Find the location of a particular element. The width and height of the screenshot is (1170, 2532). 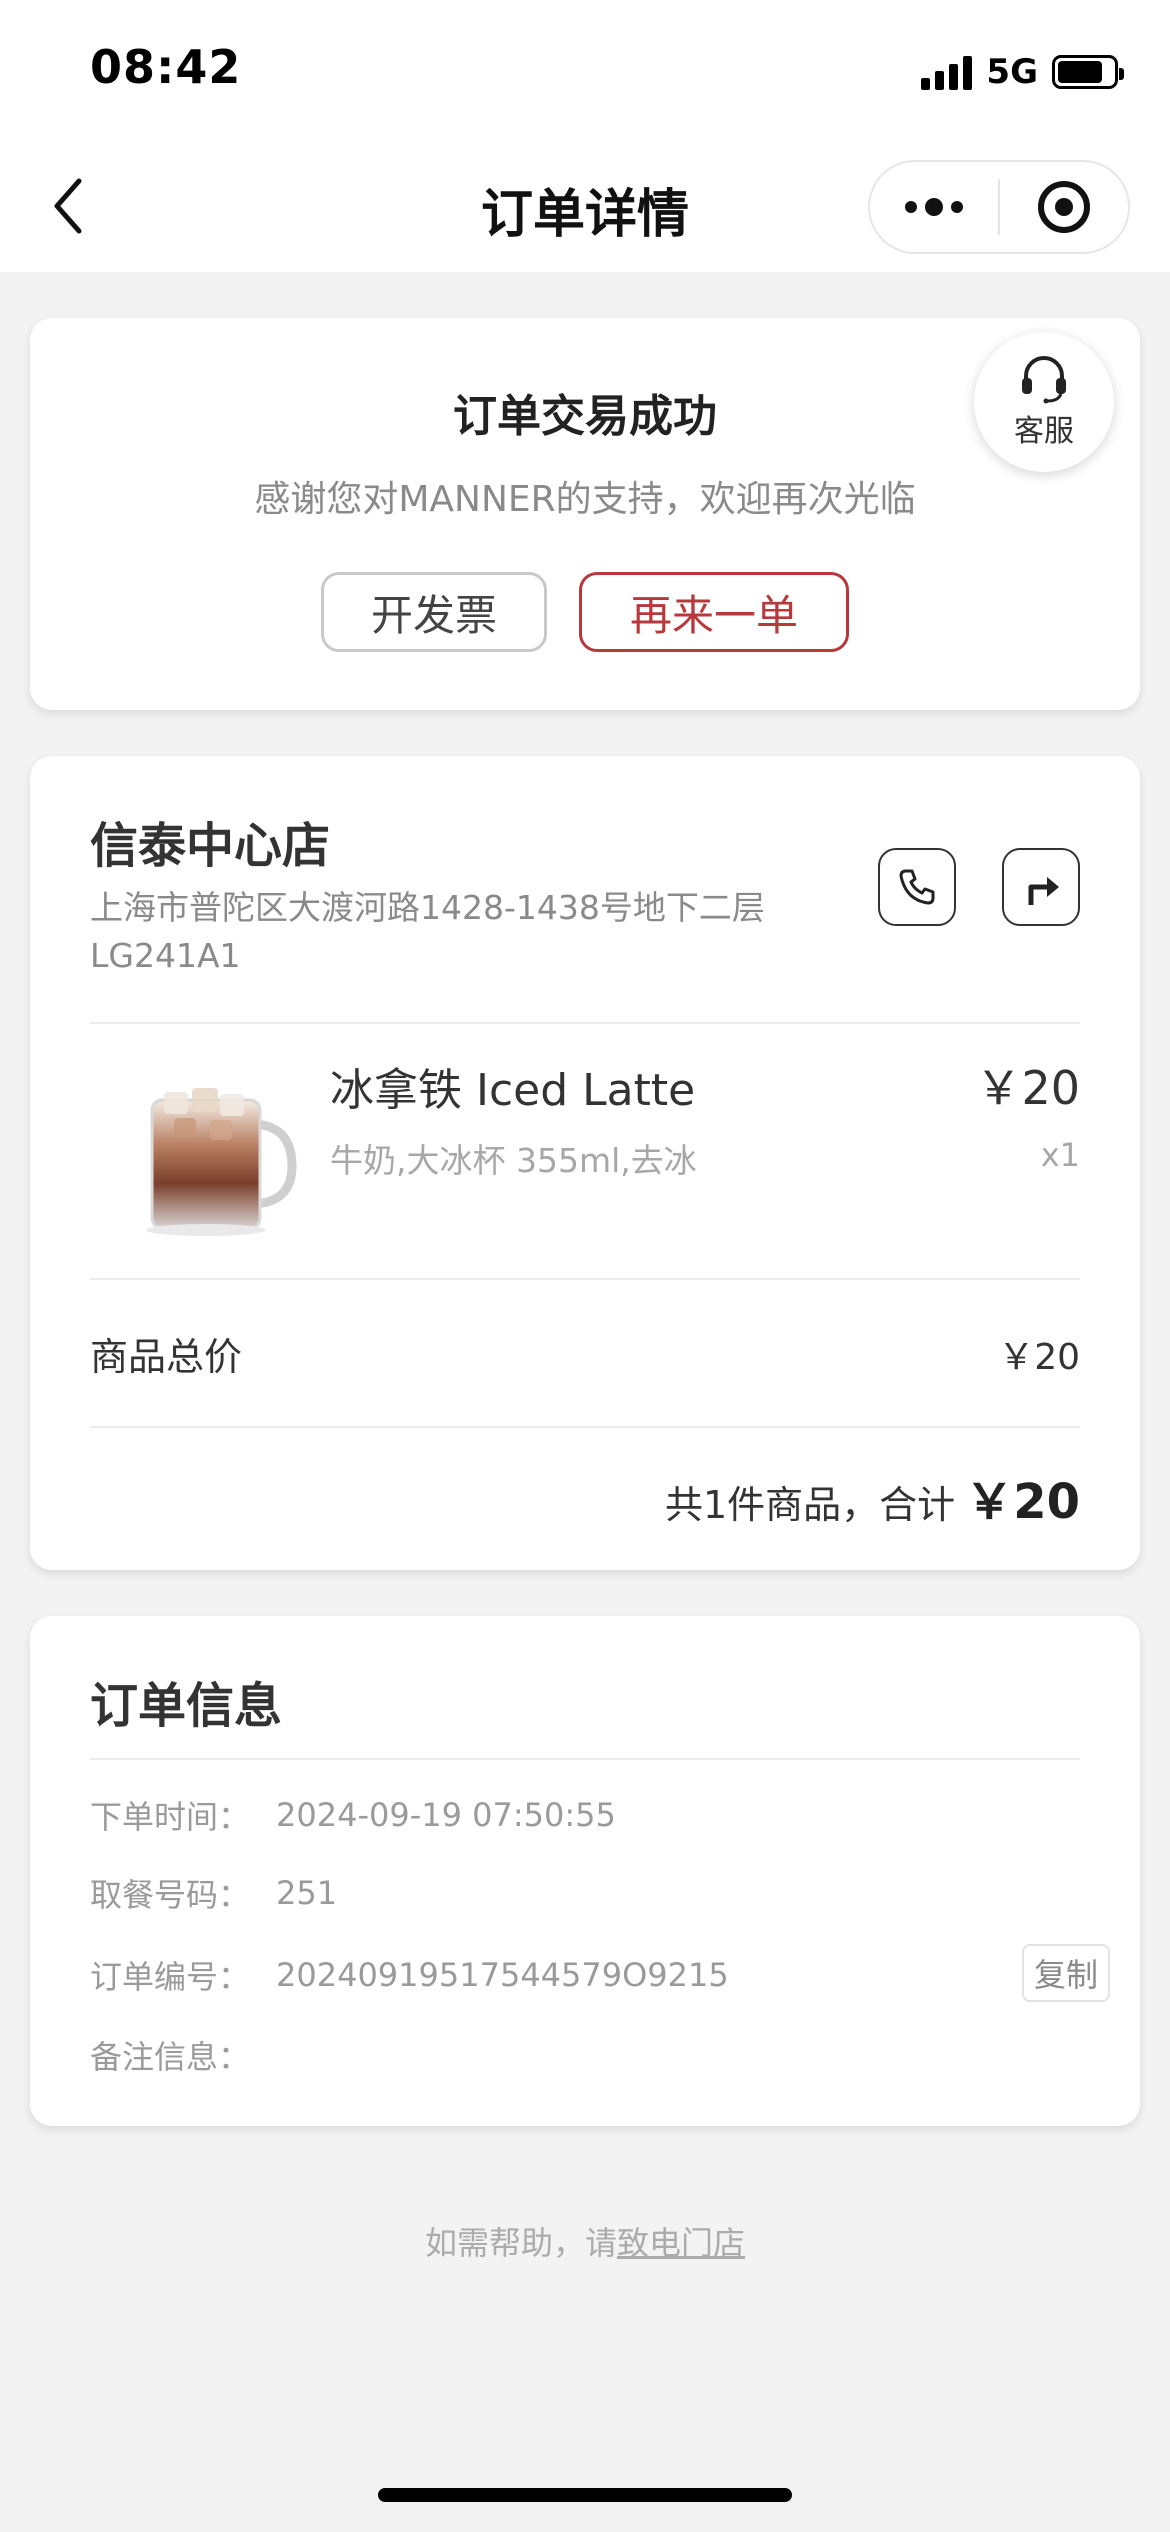

order-status-card: 订单交易成功 感谢您对MANNER的支持，欢迎再次光临 开发票 再来一单 is located at coordinates (585, 514).